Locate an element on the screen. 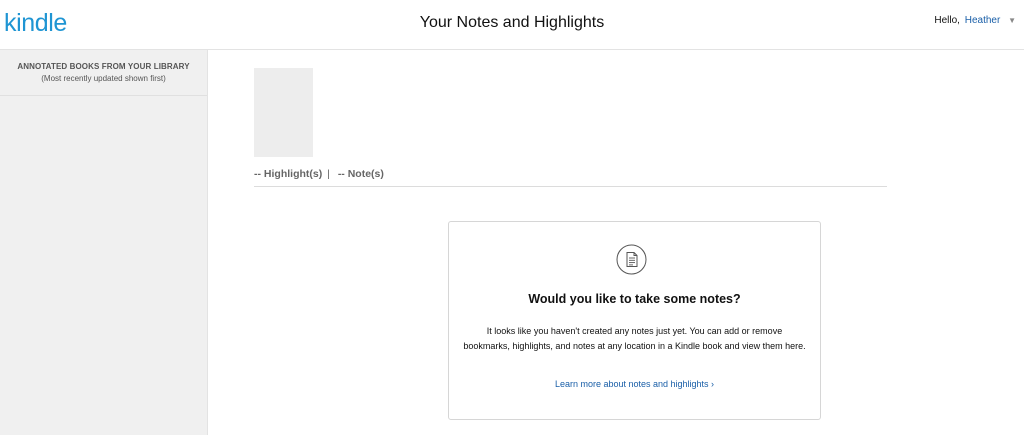 The width and height of the screenshot is (1024, 435). sidebar-subtitle: (Most recently updated shown first) is located at coordinates (103, 78).